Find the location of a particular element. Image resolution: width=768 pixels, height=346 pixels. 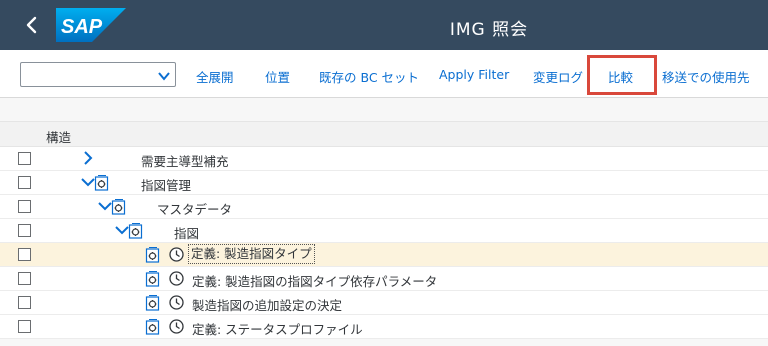

apply-filter-button: Apply Filter is located at coordinates (474, 74).